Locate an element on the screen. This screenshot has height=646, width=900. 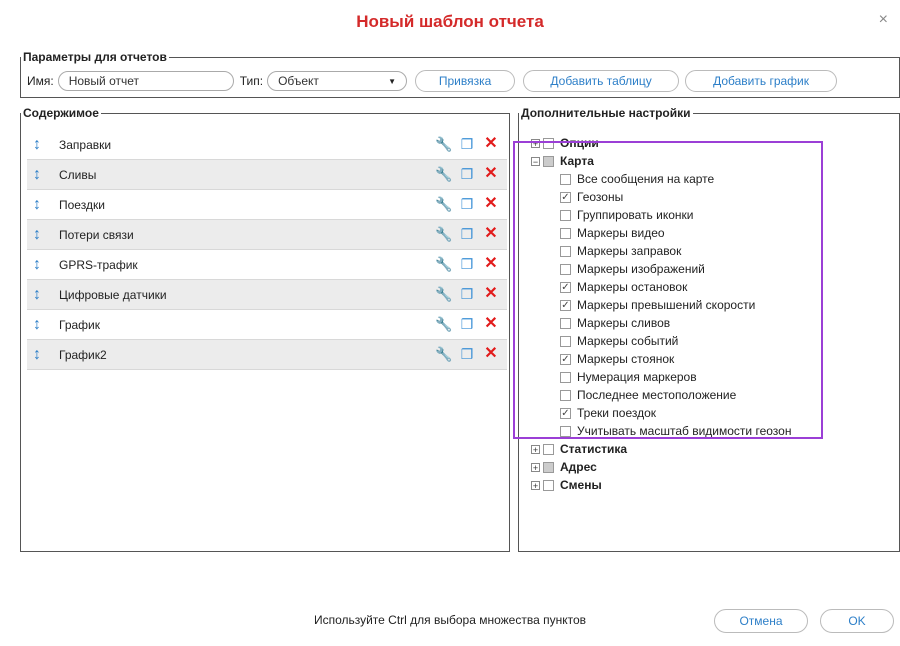
list-item-label: GPRS-трафик is located at coordinates (98, 264).